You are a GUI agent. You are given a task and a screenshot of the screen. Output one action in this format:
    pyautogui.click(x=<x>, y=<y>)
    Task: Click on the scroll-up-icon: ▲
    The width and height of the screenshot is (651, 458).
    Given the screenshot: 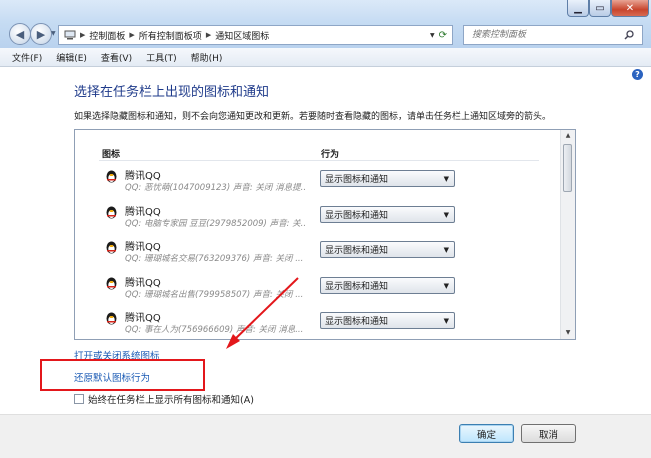 What is the action you would take?
    pyautogui.click(x=568, y=136)
    